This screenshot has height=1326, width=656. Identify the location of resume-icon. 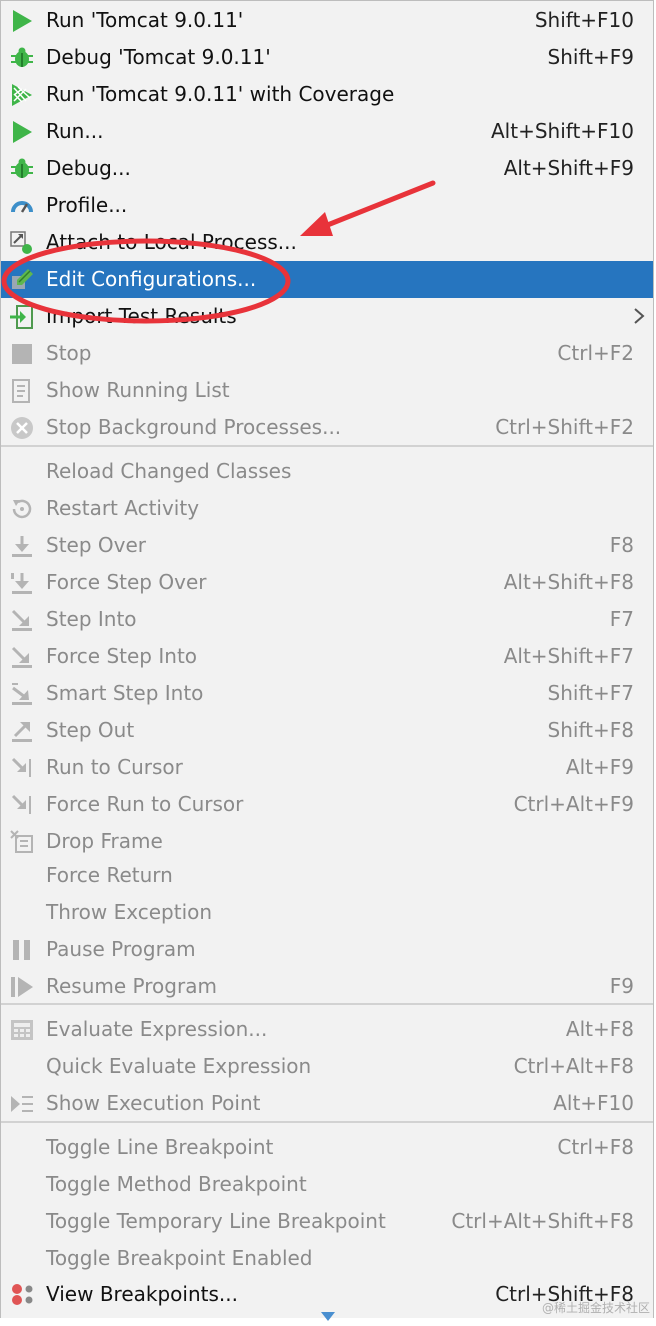
(22, 987).